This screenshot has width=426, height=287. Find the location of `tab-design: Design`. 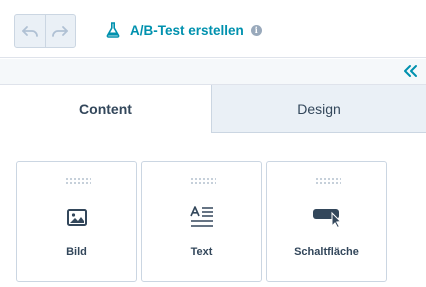

tab-design: Design is located at coordinates (318, 109).